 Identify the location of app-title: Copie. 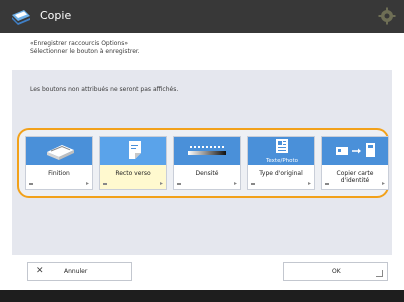
(56, 15).